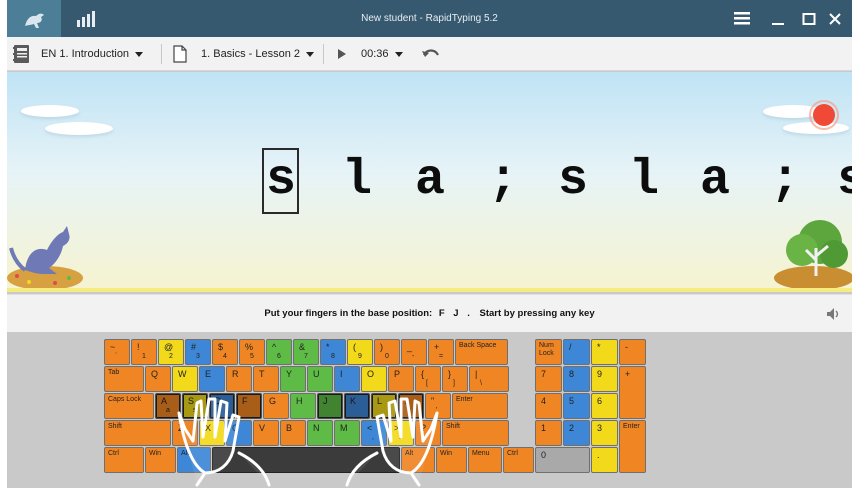 This screenshot has width=852, height=488. Describe the element at coordinates (344, 428) in the screenshot. I see `key-label: M` at that location.